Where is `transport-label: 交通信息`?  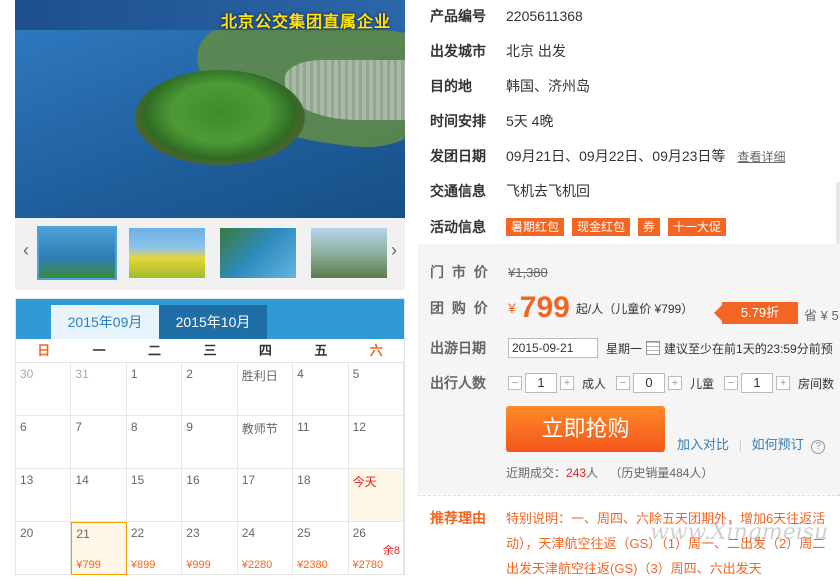
transport-label: 交通信息 is located at coordinates (458, 191).